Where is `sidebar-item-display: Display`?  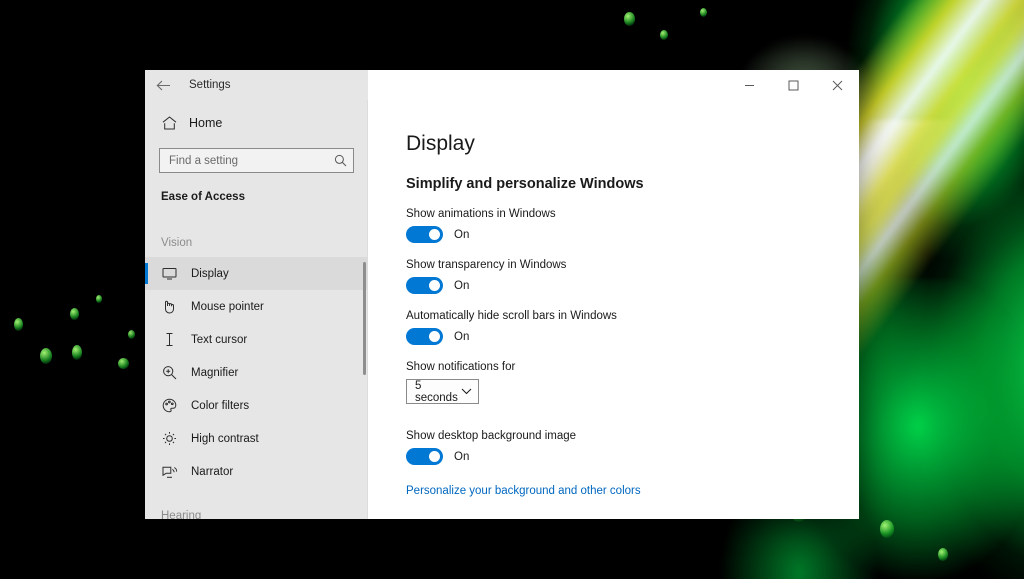 sidebar-item-display: Display is located at coordinates (256, 273).